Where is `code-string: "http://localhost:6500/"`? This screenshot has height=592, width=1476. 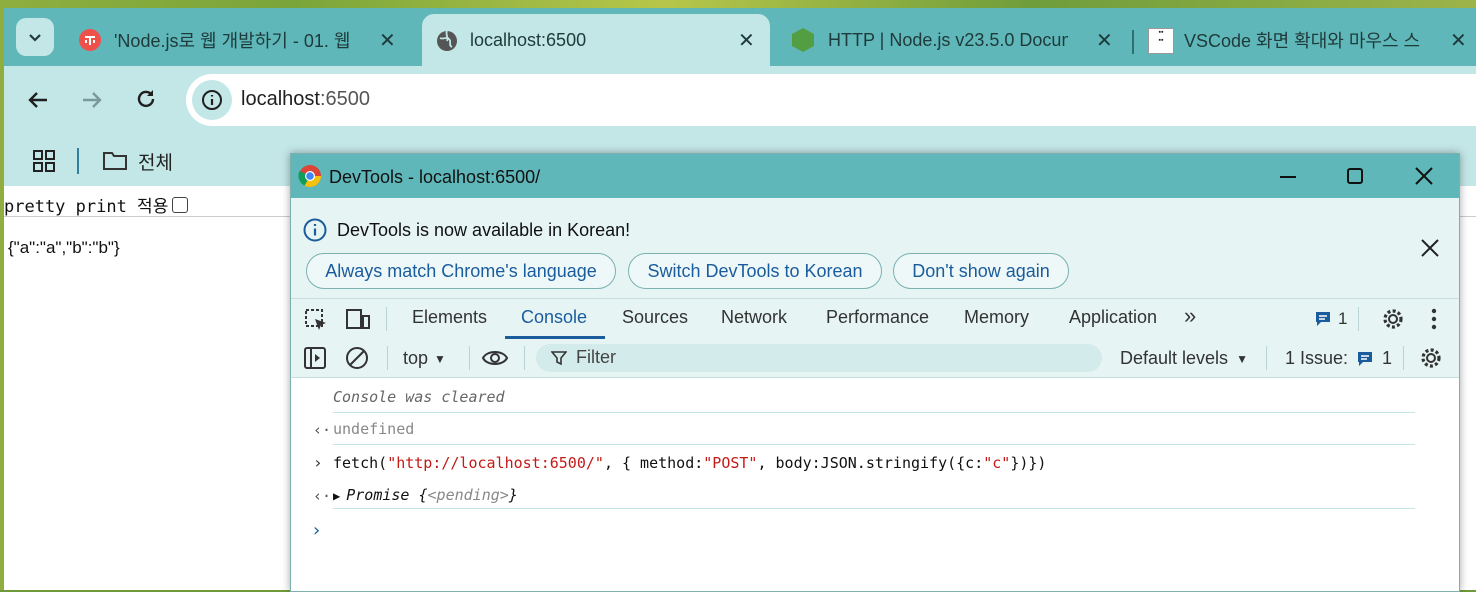 code-string: "http://localhost:6500/" is located at coordinates (495, 463).